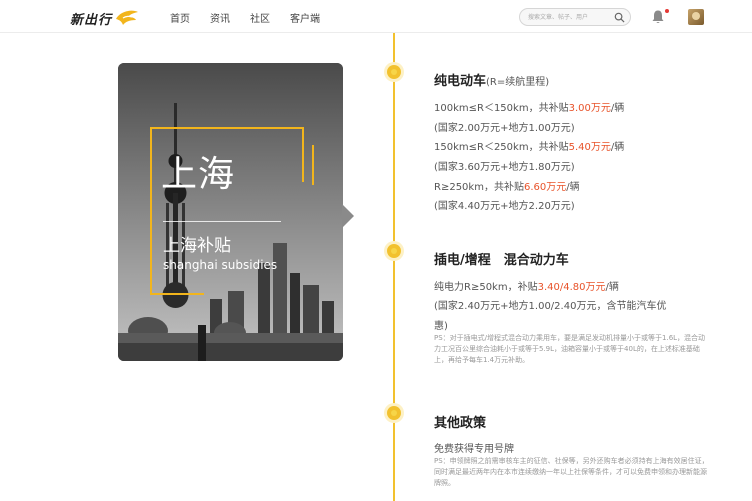  What do you see at coordinates (245, 17) in the screenshot?
I see `nav-links: 首页 资讯 社区 客户端` at bounding box center [245, 17].